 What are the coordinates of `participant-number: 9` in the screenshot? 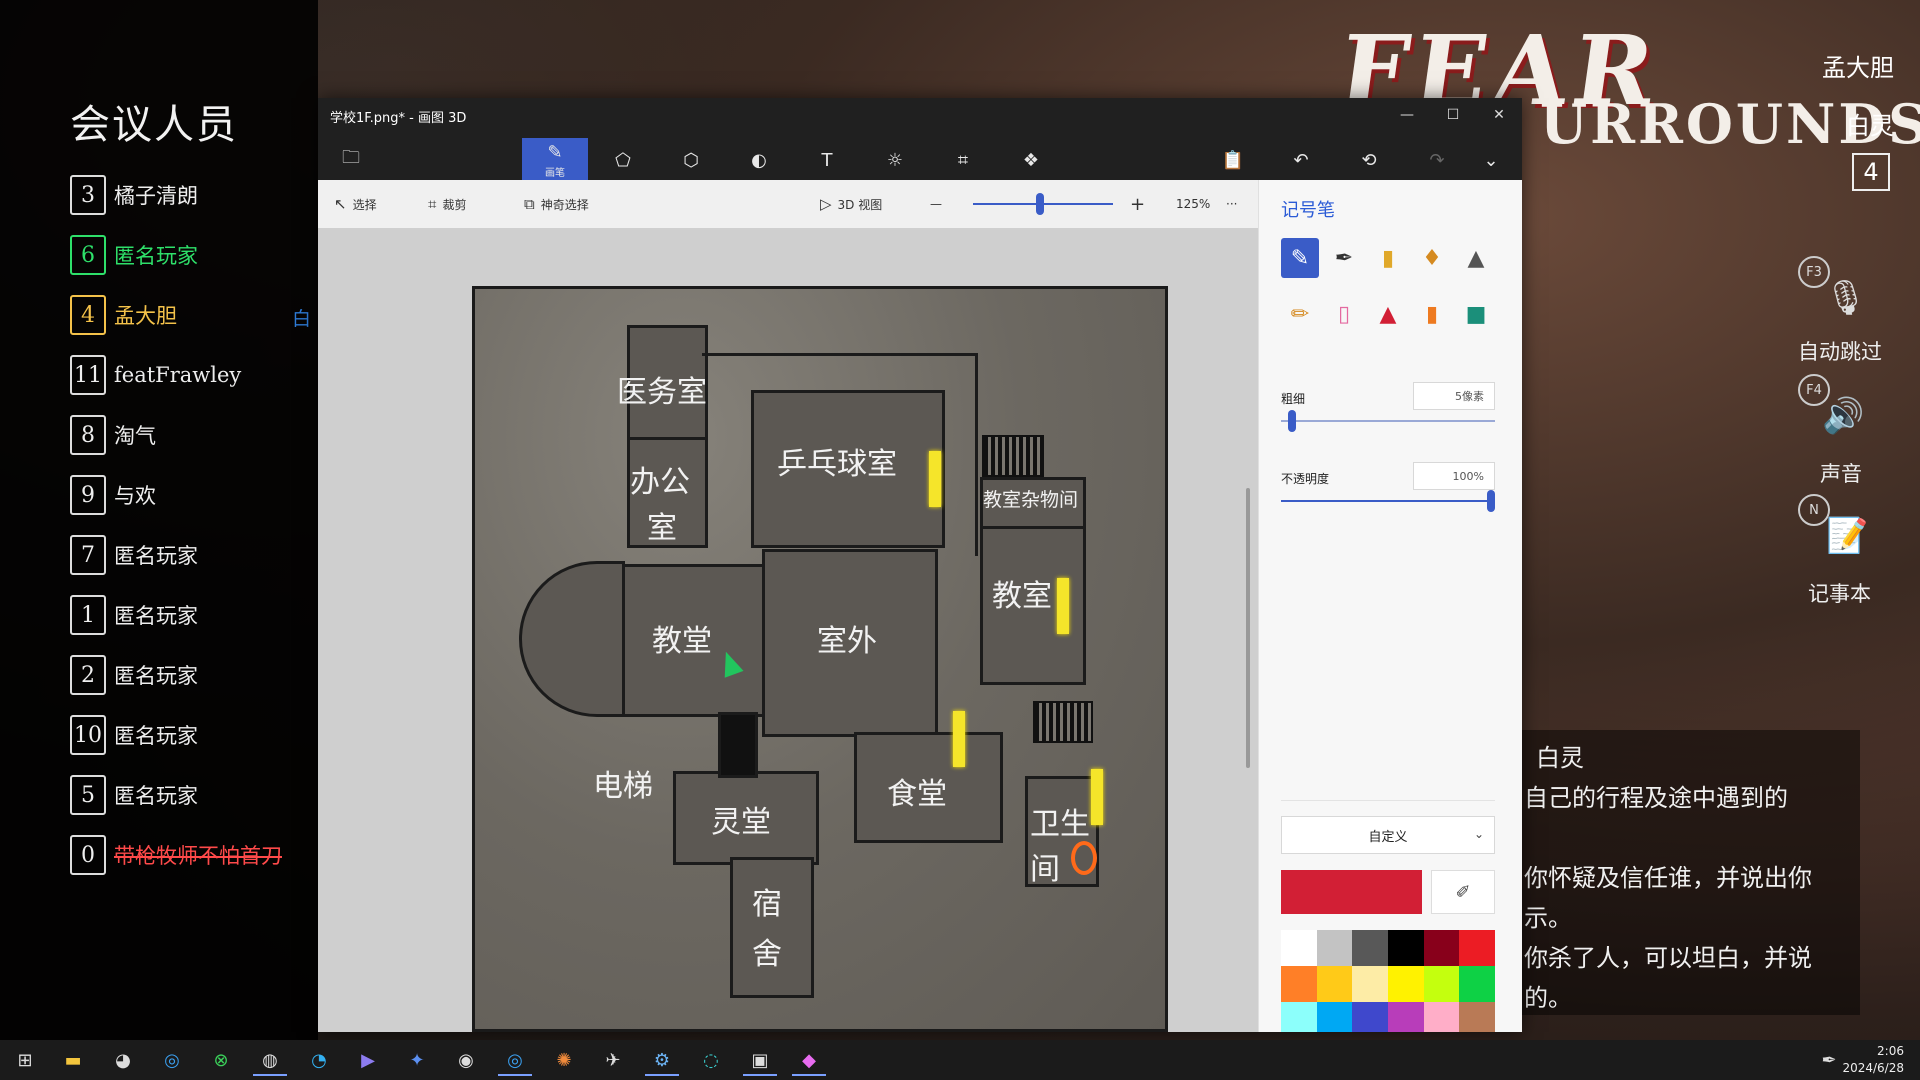 It's located at (88, 495).